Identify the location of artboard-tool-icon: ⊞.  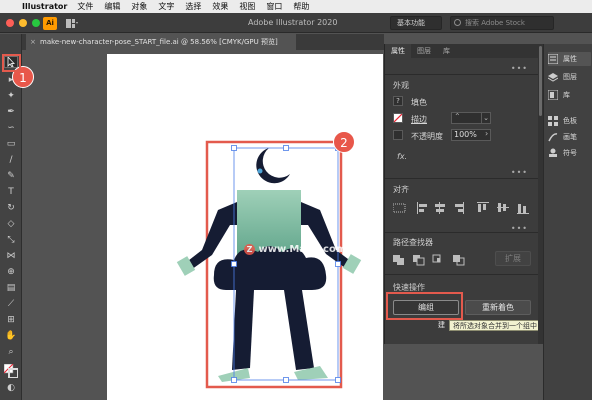
(11, 320).